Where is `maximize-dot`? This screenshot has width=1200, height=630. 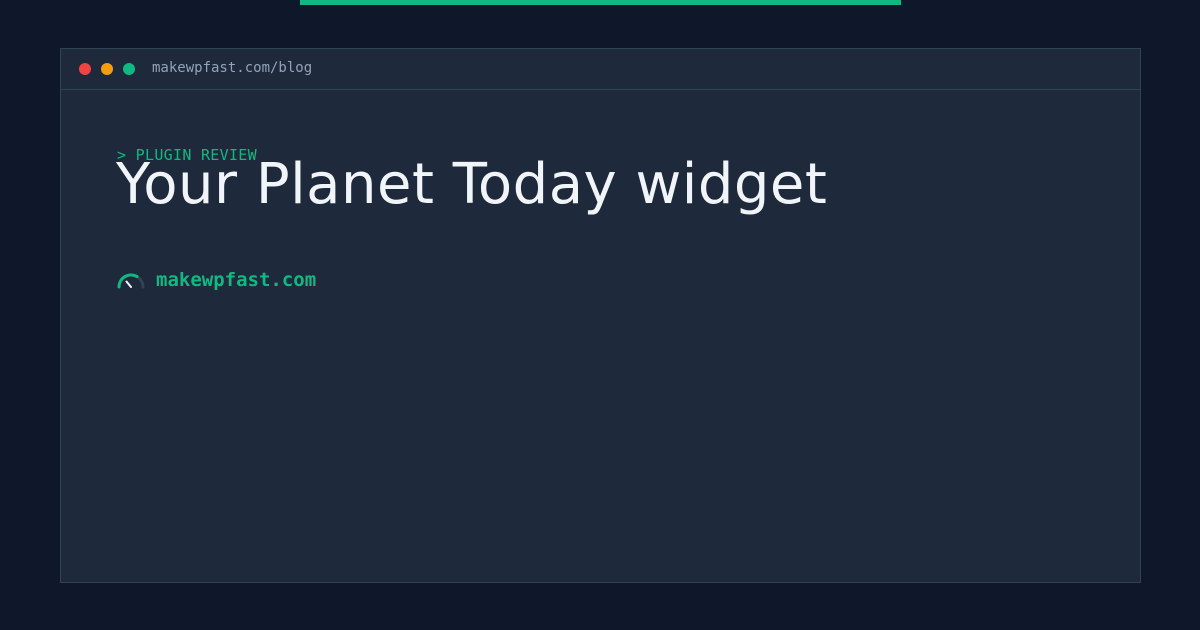 maximize-dot is located at coordinates (129, 69).